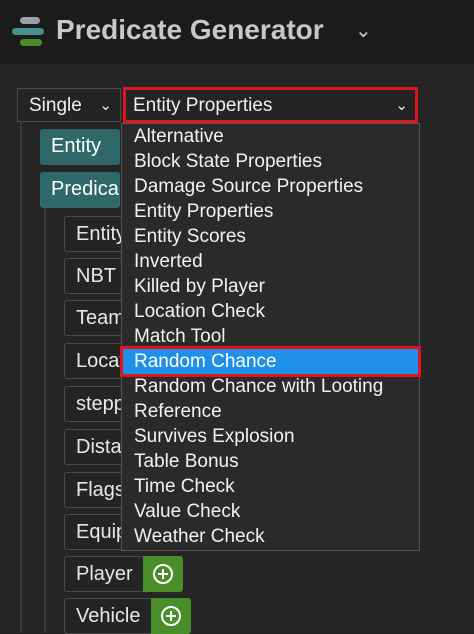 The height and width of the screenshot is (634, 474). What do you see at coordinates (179, 136) in the screenshot?
I see `option-label: Alternative` at bounding box center [179, 136].